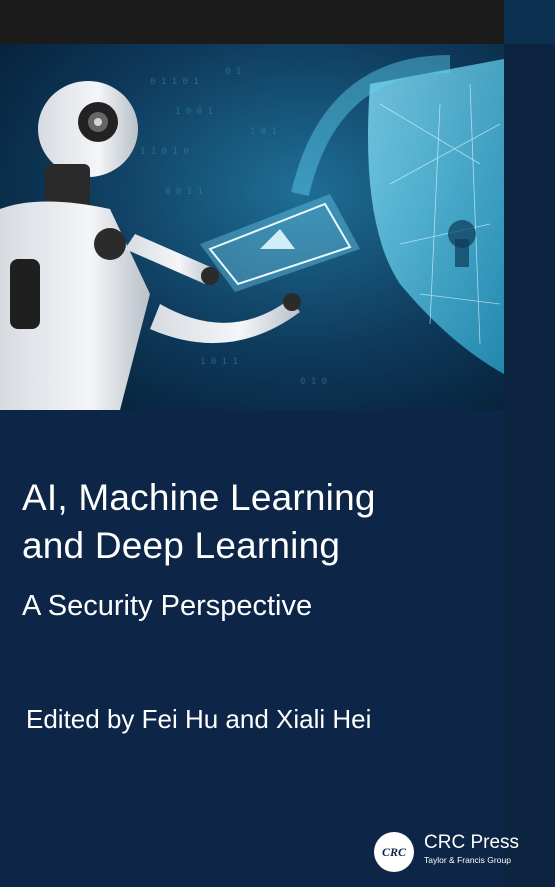 The height and width of the screenshot is (887, 555). I want to click on publisher-group: Taylor & Francis Group, so click(467, 860).